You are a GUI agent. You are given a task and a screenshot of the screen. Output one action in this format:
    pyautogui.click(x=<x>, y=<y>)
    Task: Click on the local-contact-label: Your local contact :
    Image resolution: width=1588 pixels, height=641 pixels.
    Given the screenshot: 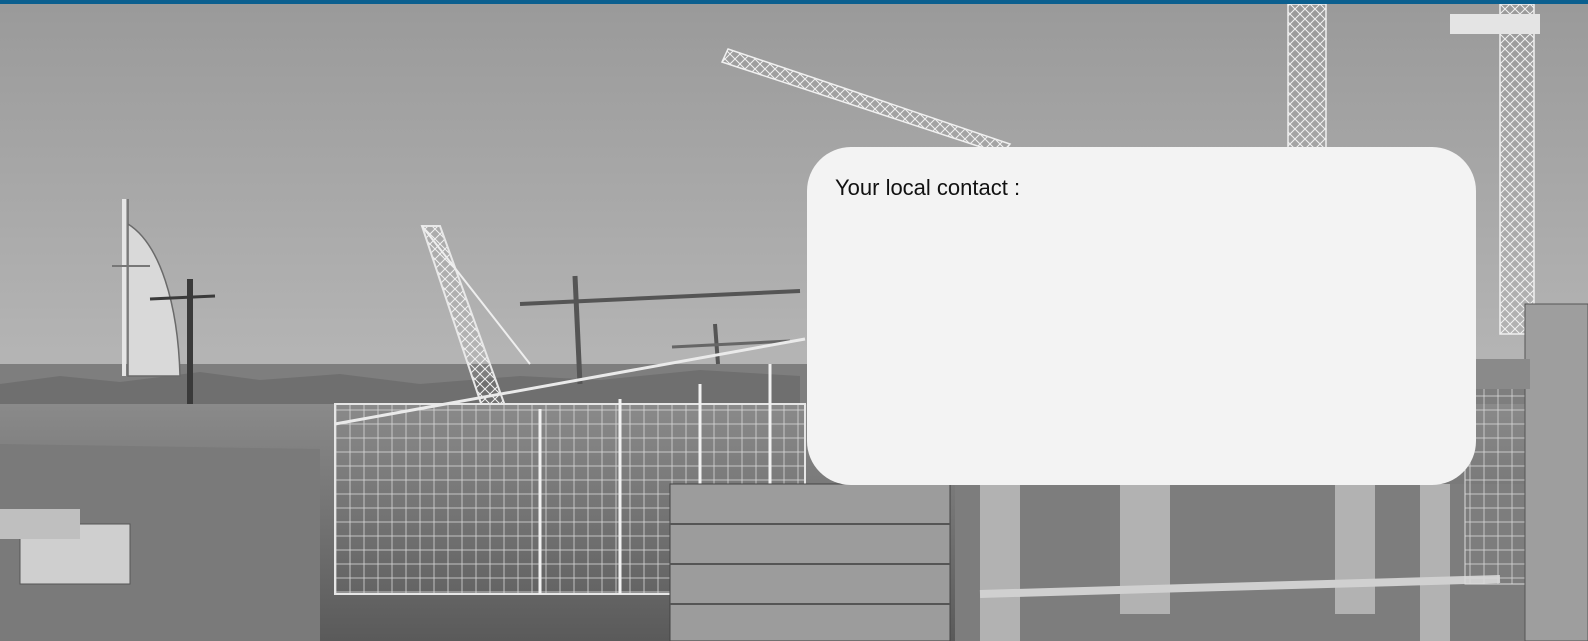 What is the action you would take?
    pyautogui.click(x=928, y=187)
    